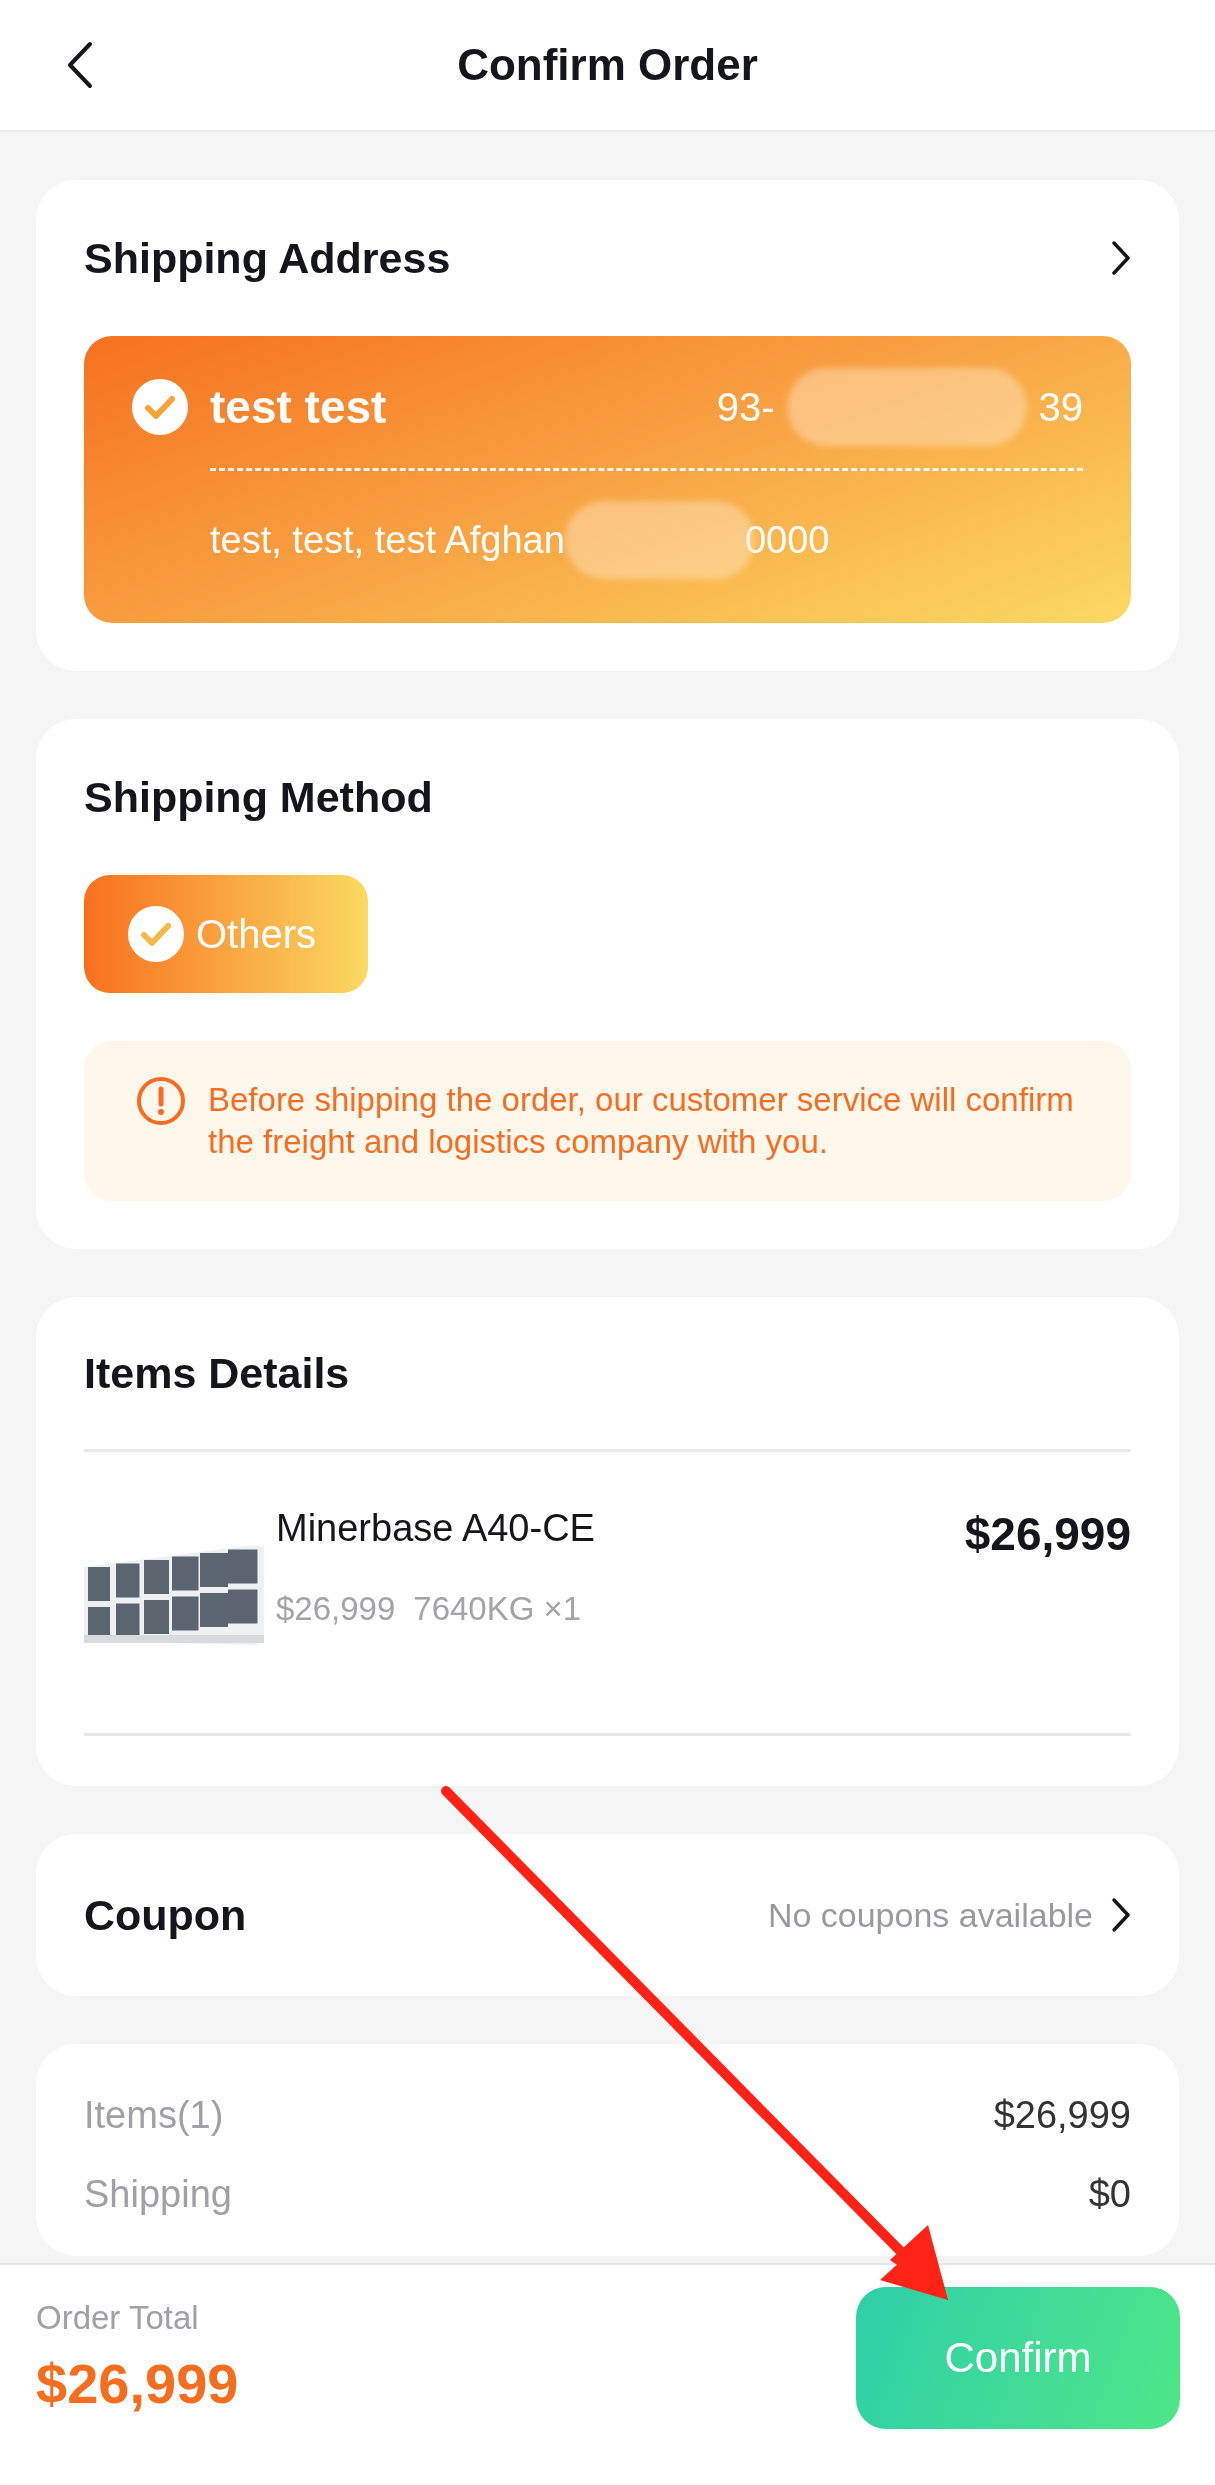  Describe the element at coordinates (226, 934) in the screenshot. I see `shipping-option: Others` at that location.